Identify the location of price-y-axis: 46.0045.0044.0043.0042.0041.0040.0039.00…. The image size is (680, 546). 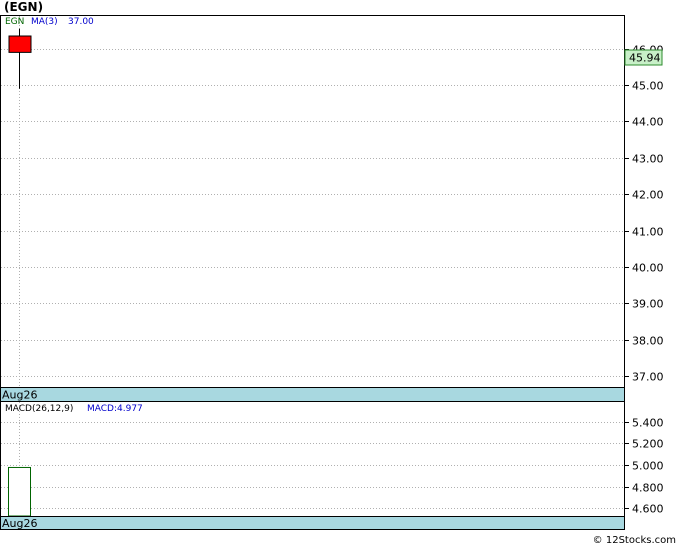
(644, 214).